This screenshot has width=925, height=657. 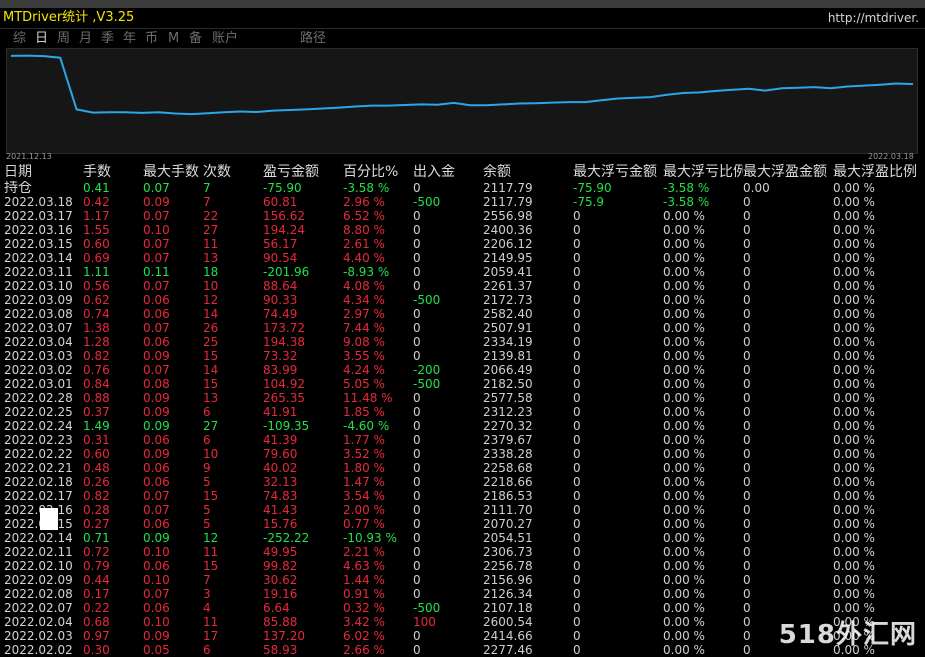 I want to click on redaction-patch, so click(x=49, y=519).